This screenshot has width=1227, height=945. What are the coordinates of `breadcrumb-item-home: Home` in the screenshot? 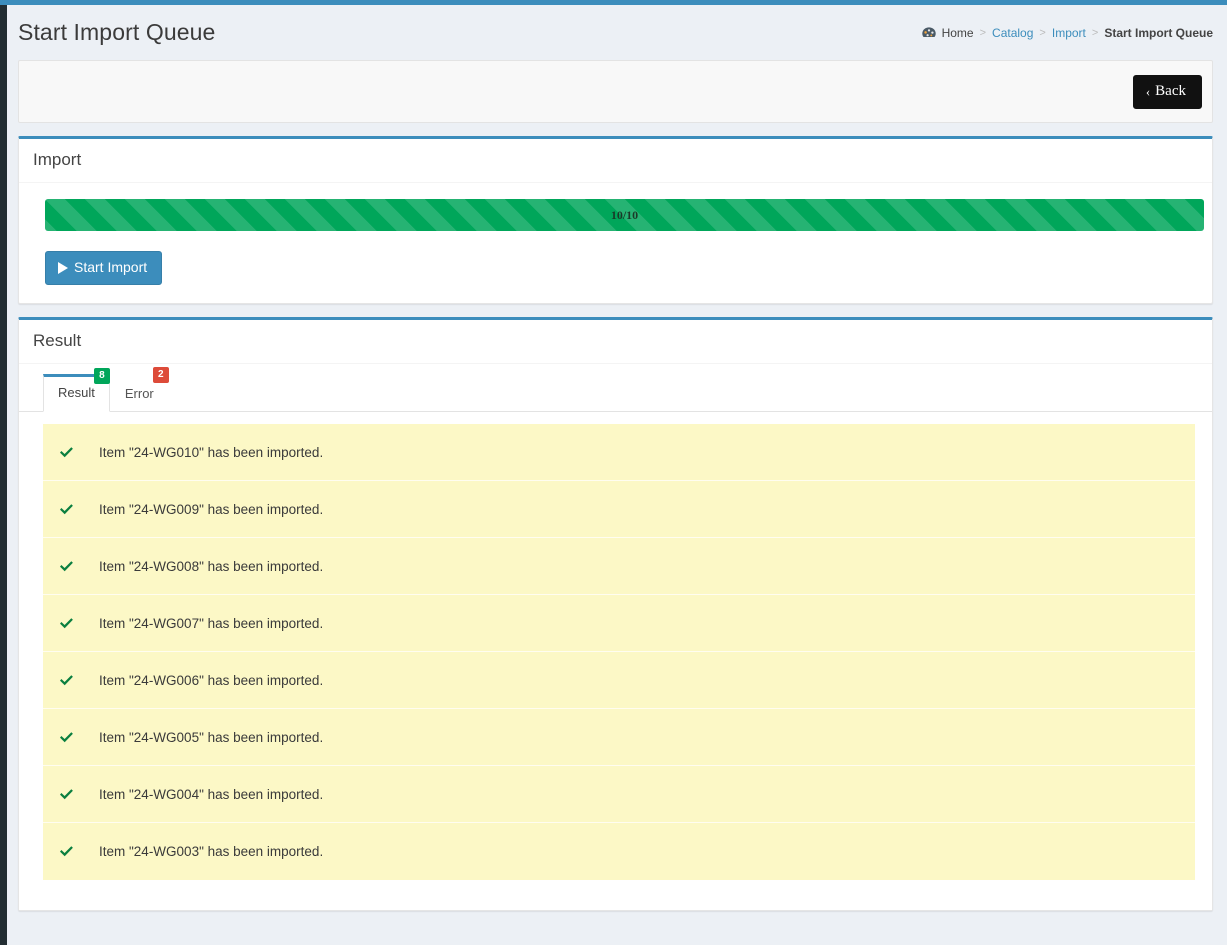 It's located at (948, 33).